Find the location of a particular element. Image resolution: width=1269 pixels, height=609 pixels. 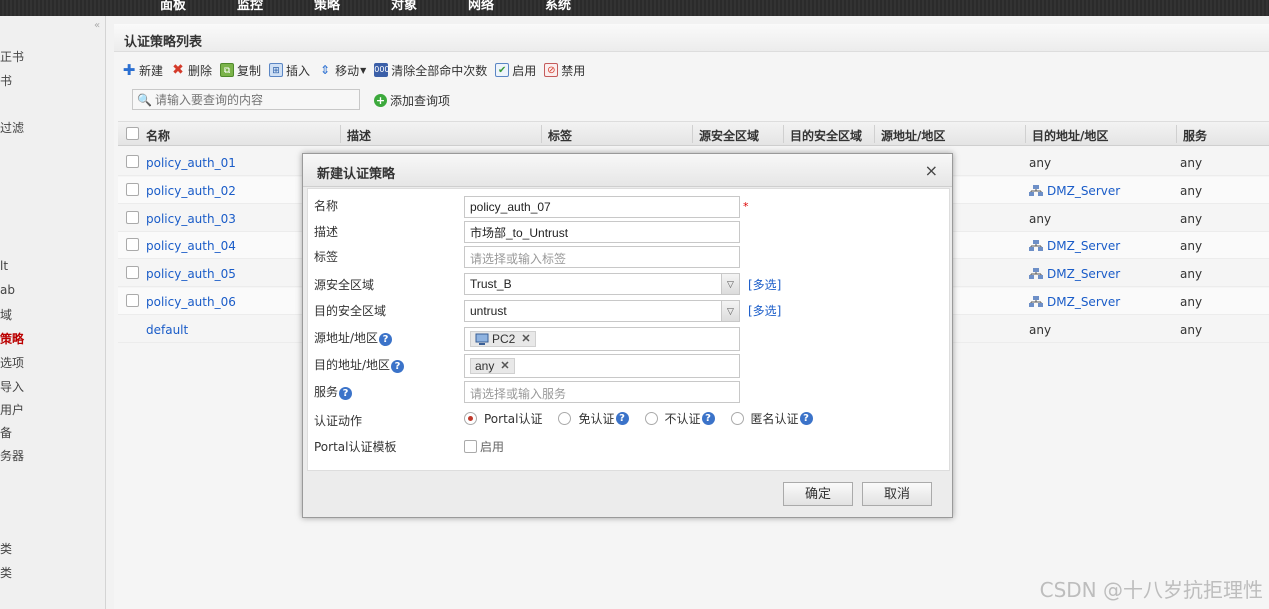

policy-name: policy_auth_05 is located at coordinates (191, 274).